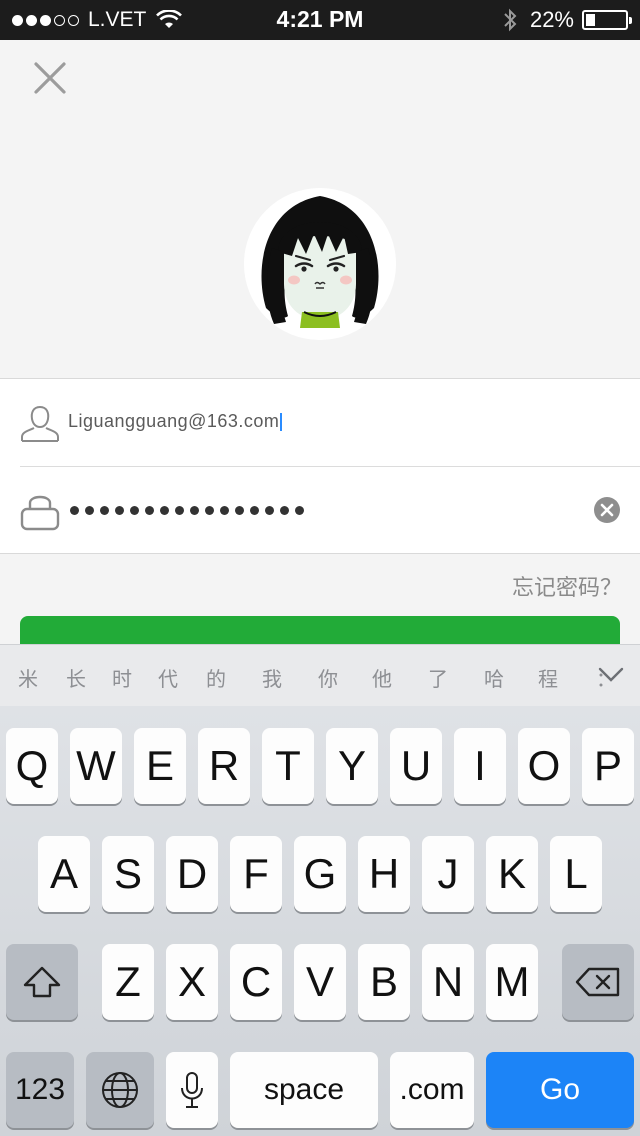 The image size is (640, 1136). I want to click on avatar-illustration, so click(320, 264).